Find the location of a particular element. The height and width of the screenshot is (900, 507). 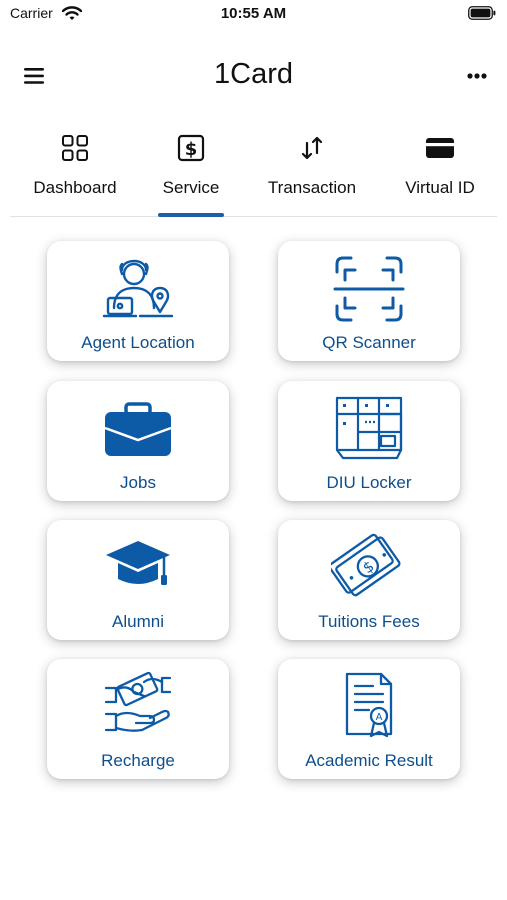

money-icon: $ is located at coordinates (369, 568).